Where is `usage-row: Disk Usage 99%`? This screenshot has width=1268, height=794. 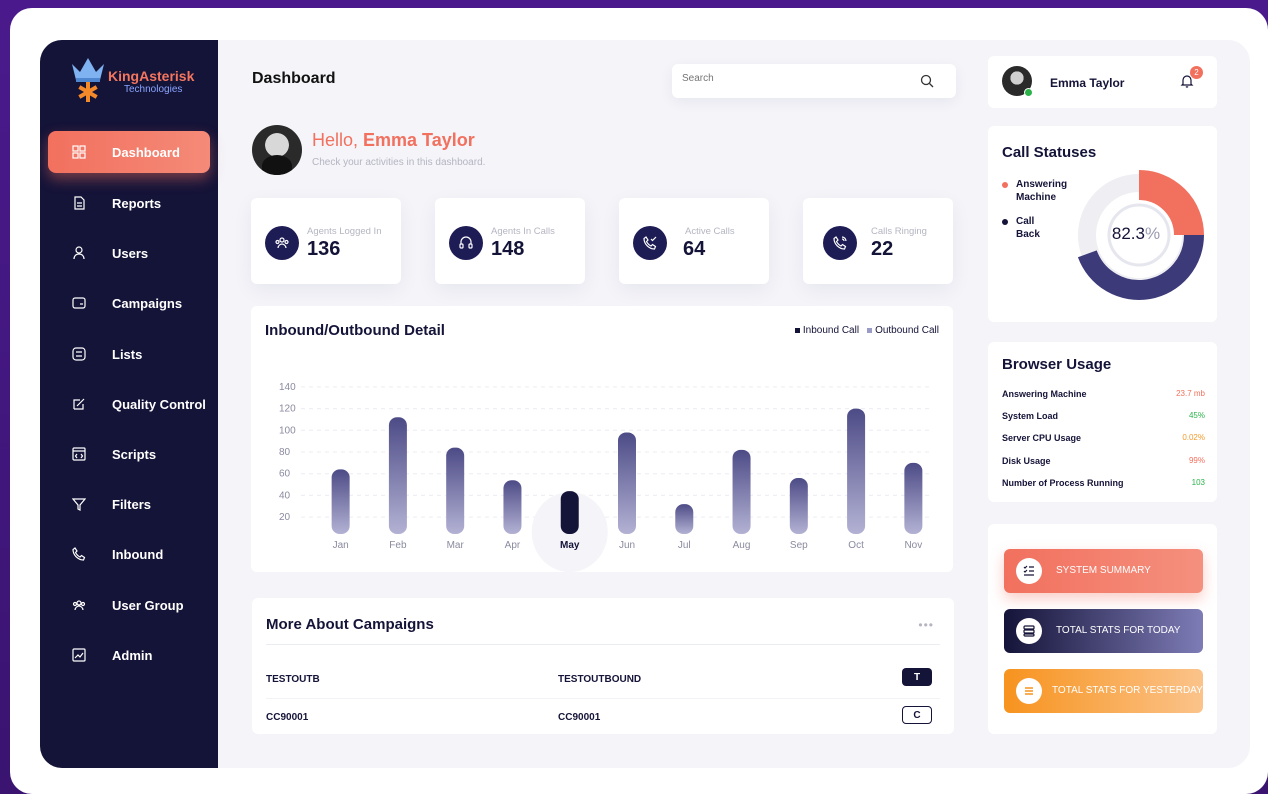 usage-row: Disk Usage 99% is located at coordinates (1103, 461).